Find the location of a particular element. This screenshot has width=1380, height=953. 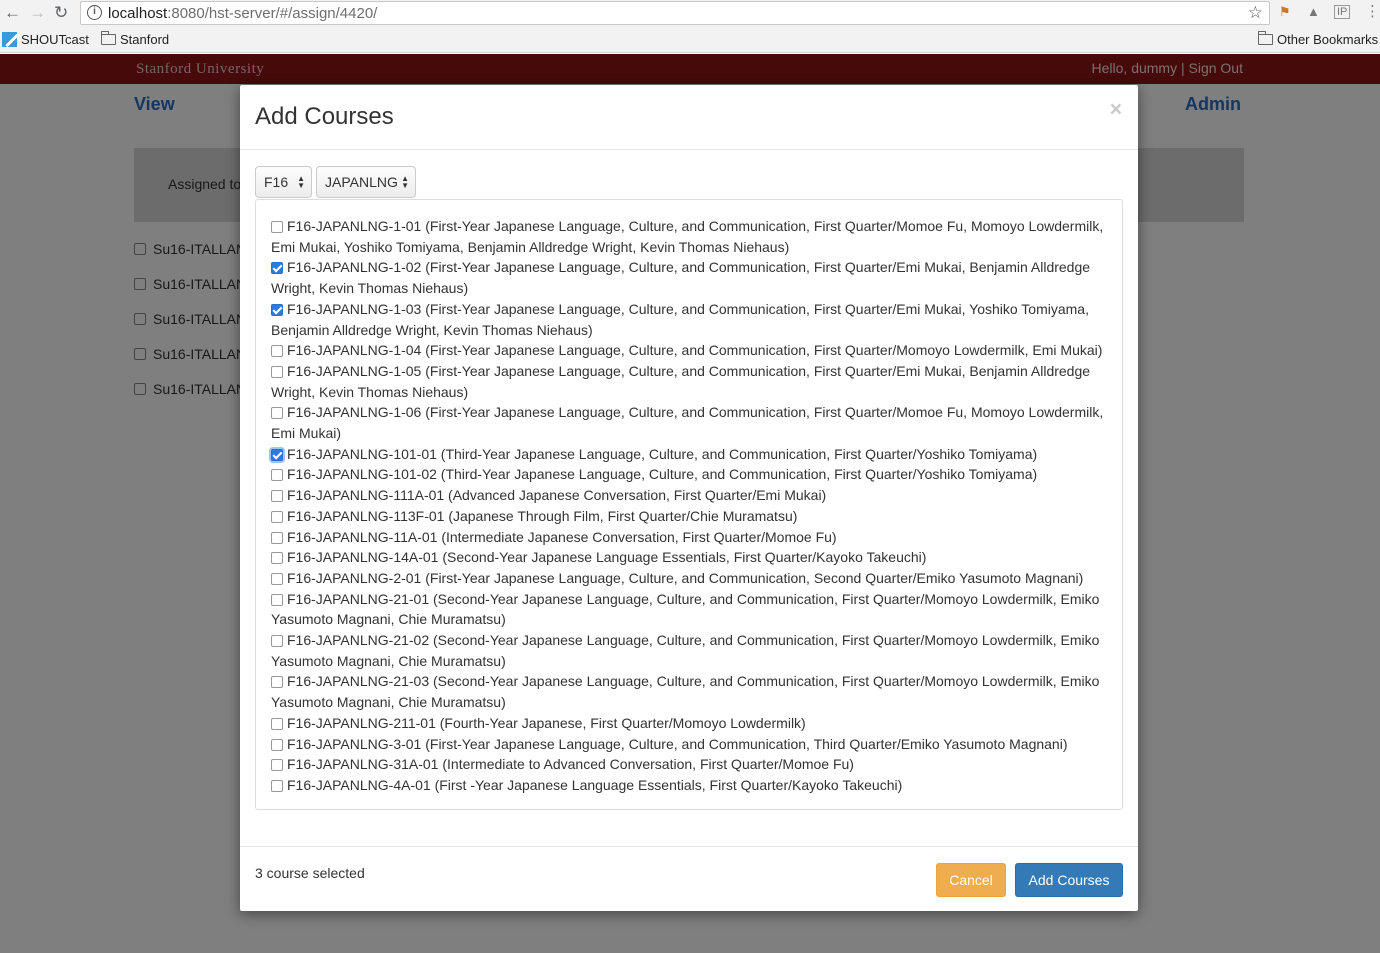

modal-footer: 3 course selected Cancel Add Courses is located at coordinates (689, 878).